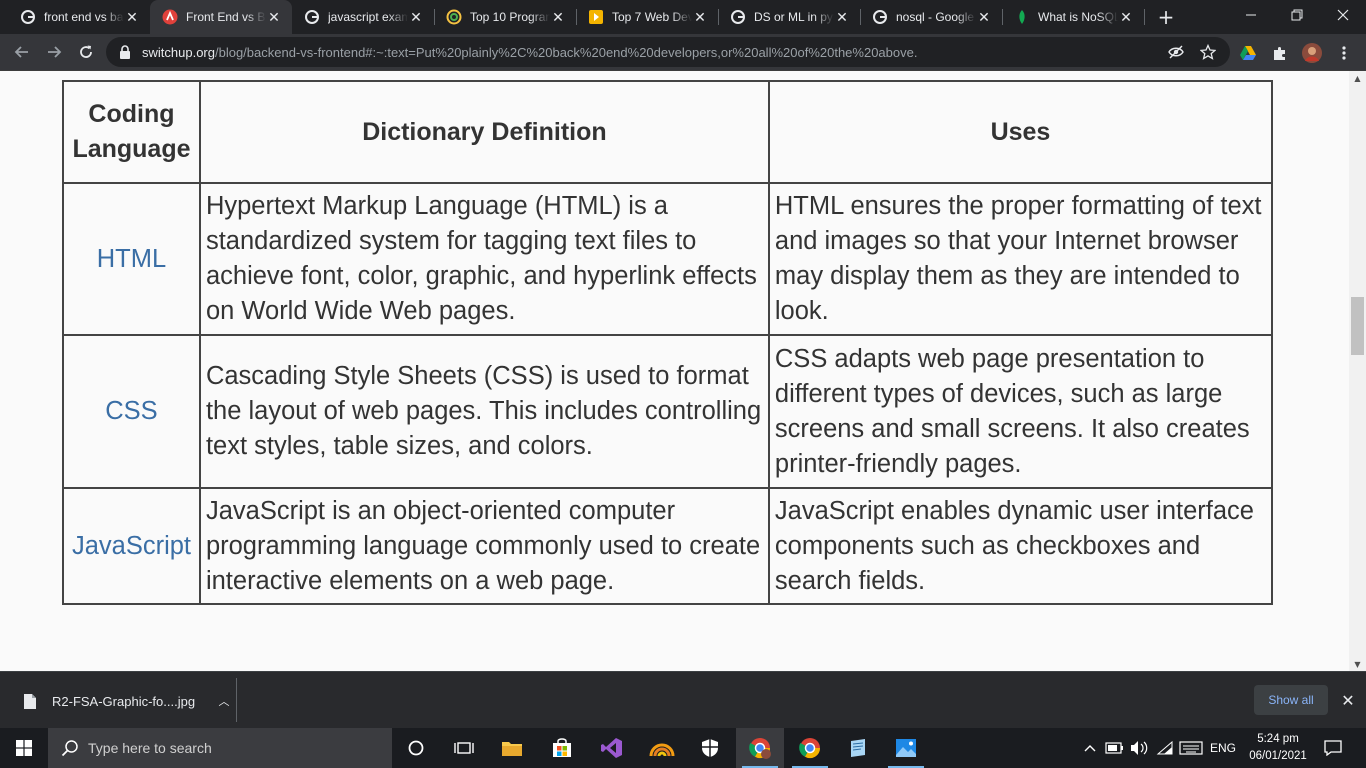  What do you see at coordinates (647, 17) in the screenshot?
I see `tab-top-7-web-development: Top 7 Web Development ✕` at bounding box center [647, 17].